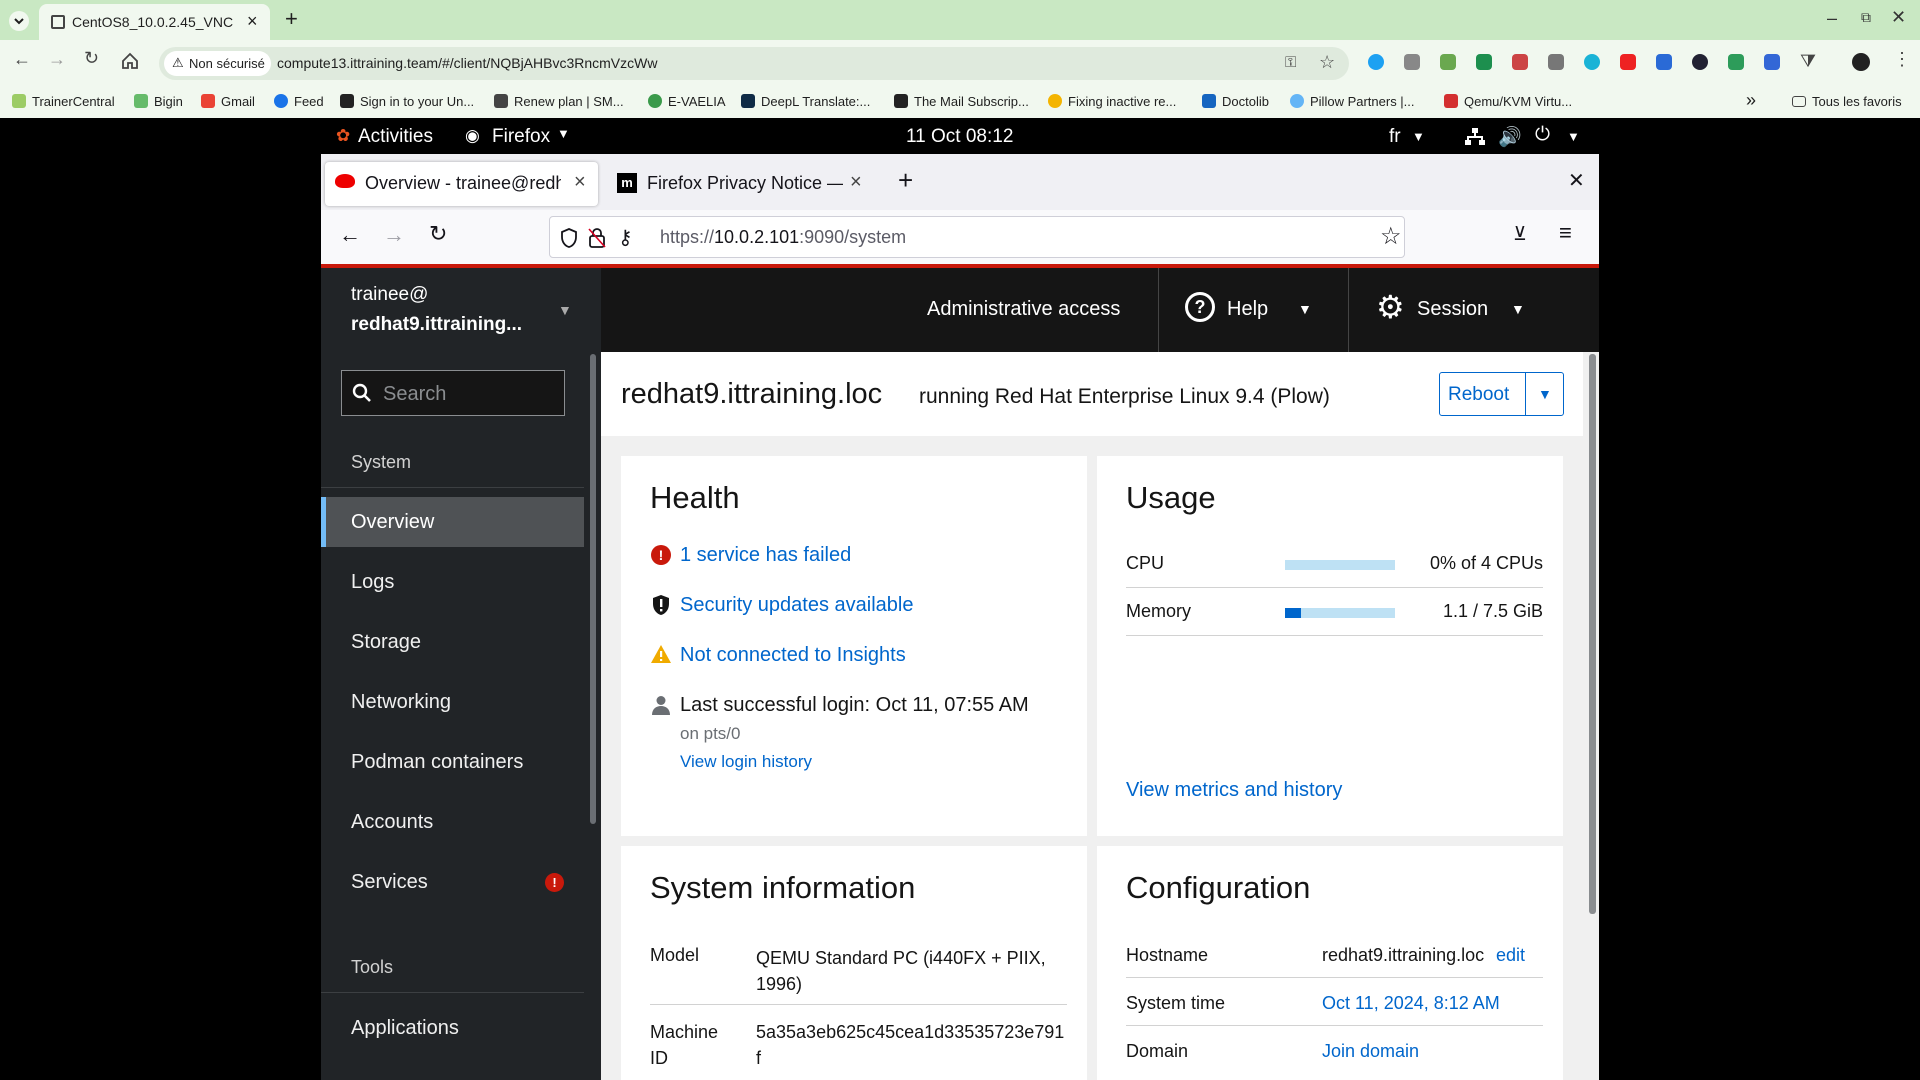 The width and height of the screenshot is (1920, 1080). I want to click on help-menu: ? Help ▼, so click(1253, 310).